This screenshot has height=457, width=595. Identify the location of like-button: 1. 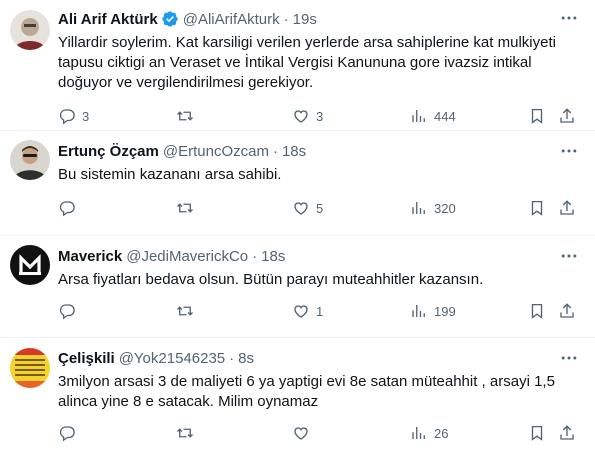
(307, 311).